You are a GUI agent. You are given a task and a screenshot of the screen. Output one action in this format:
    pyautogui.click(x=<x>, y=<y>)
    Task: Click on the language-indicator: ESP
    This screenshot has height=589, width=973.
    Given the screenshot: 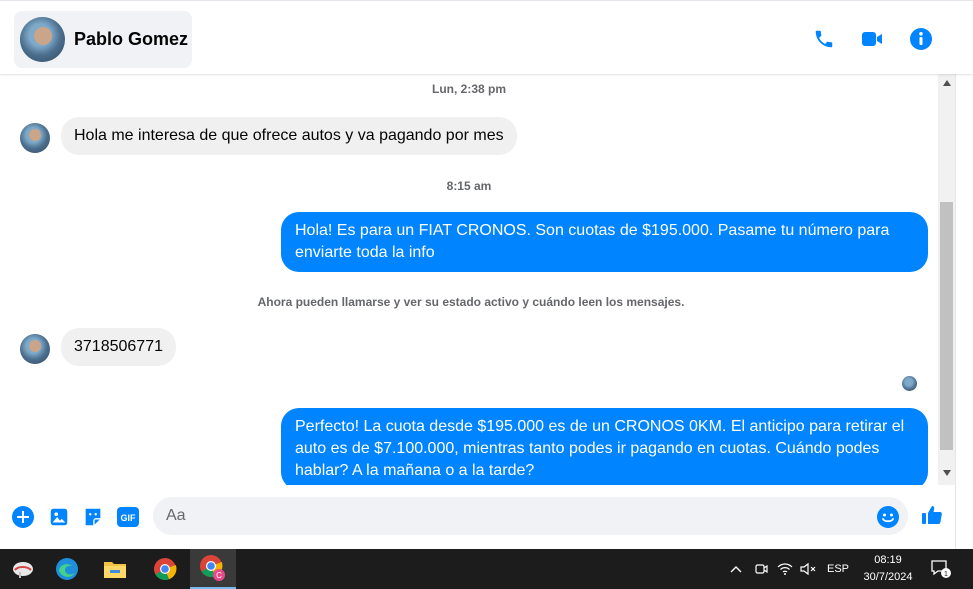 What is the action you would take?
    pyautogui.click(x=838, y=569)
    